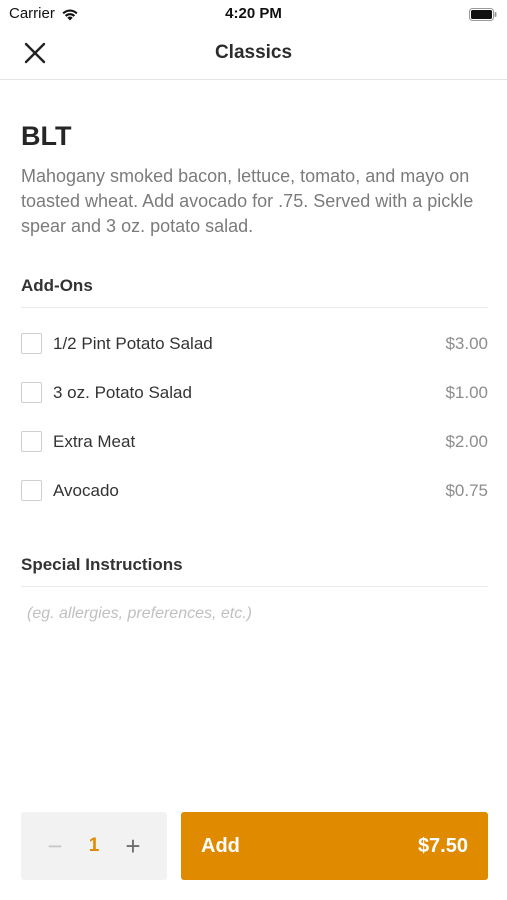 The width and height of the screenshot is (507, 900). I want to click on status-bar: Carrier 4:20 PM, so click(253, 14).